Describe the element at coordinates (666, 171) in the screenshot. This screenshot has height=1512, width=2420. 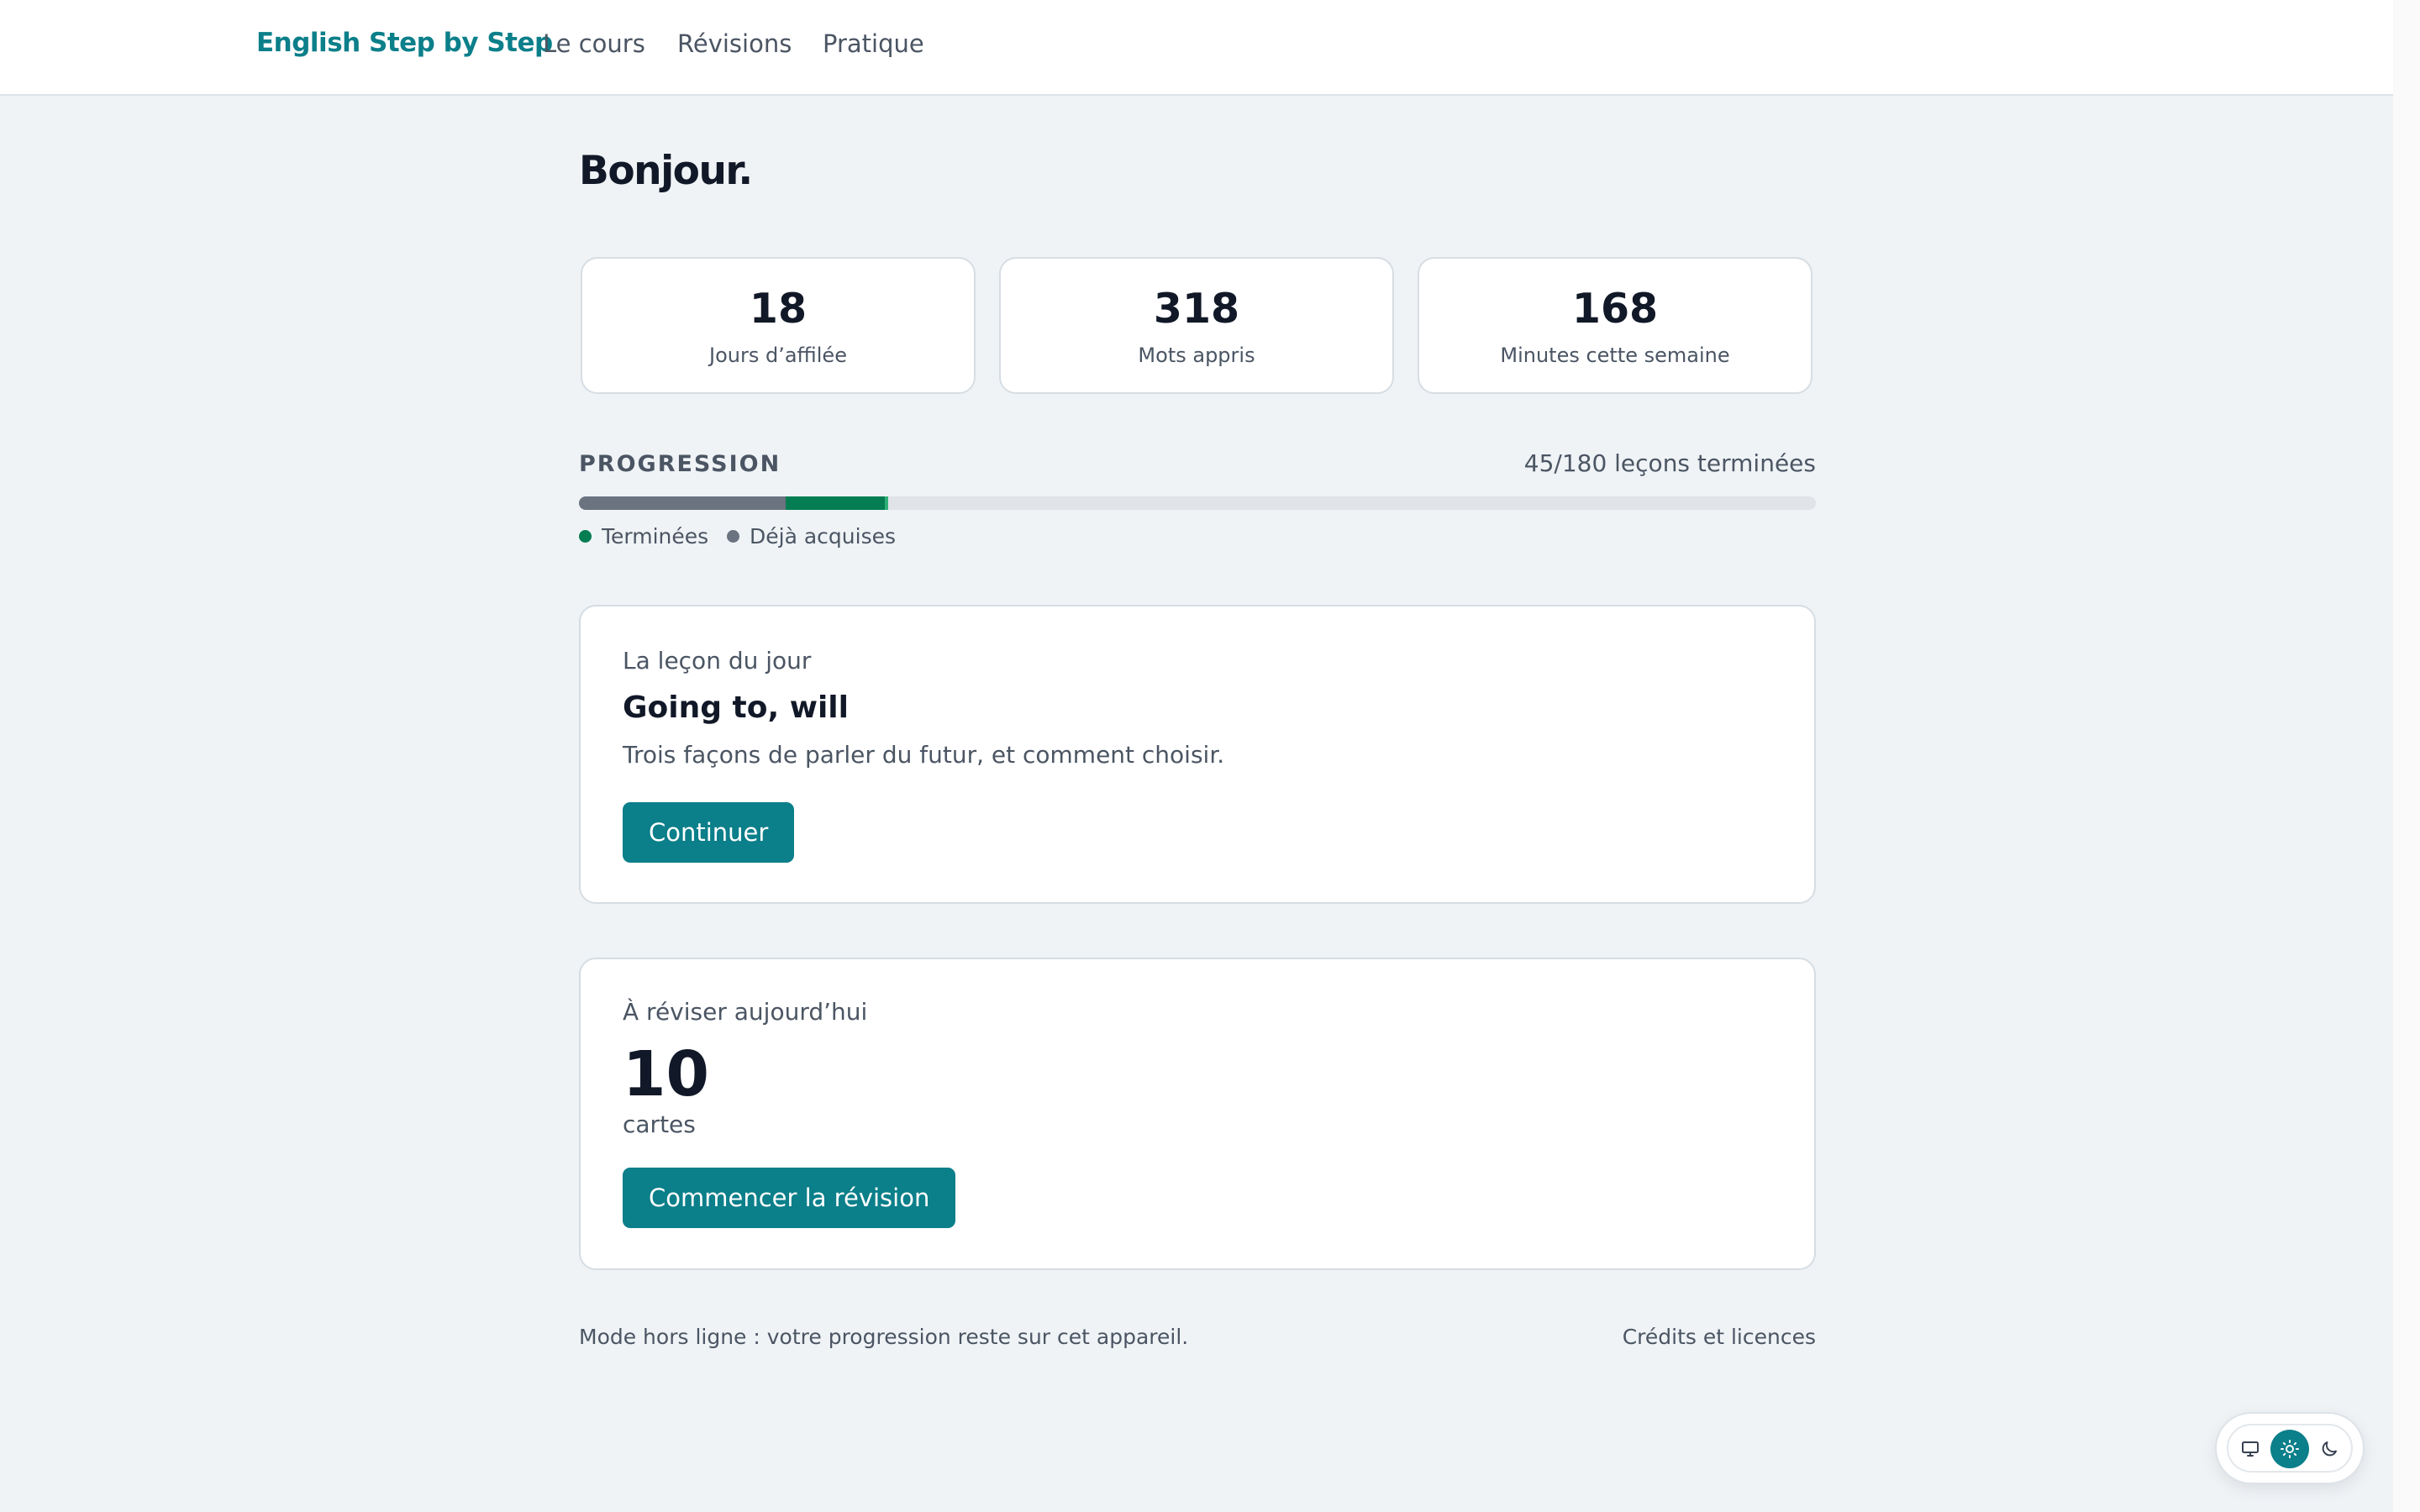
I see `page-title: Bonjour.` at that location.